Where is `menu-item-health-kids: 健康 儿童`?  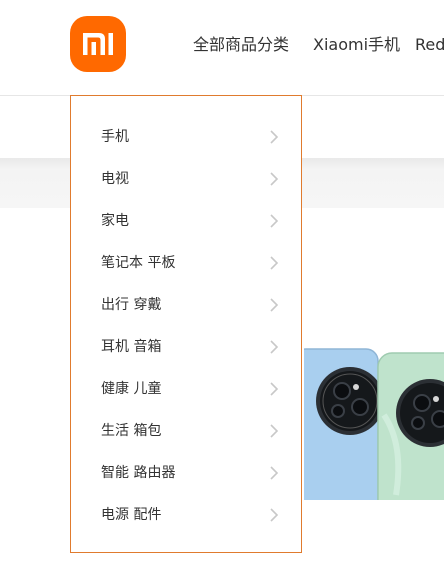
menu-item-health-kids: 健康 儿童 is located at coordinates (186, 389).